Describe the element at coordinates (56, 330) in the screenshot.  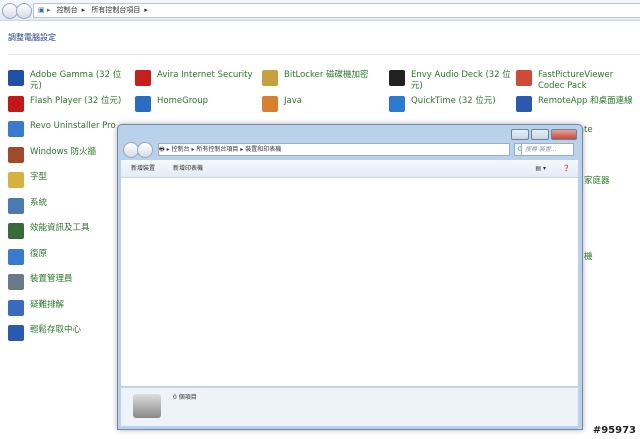
I see `item-label: 輕鬆存取中心` at that location.